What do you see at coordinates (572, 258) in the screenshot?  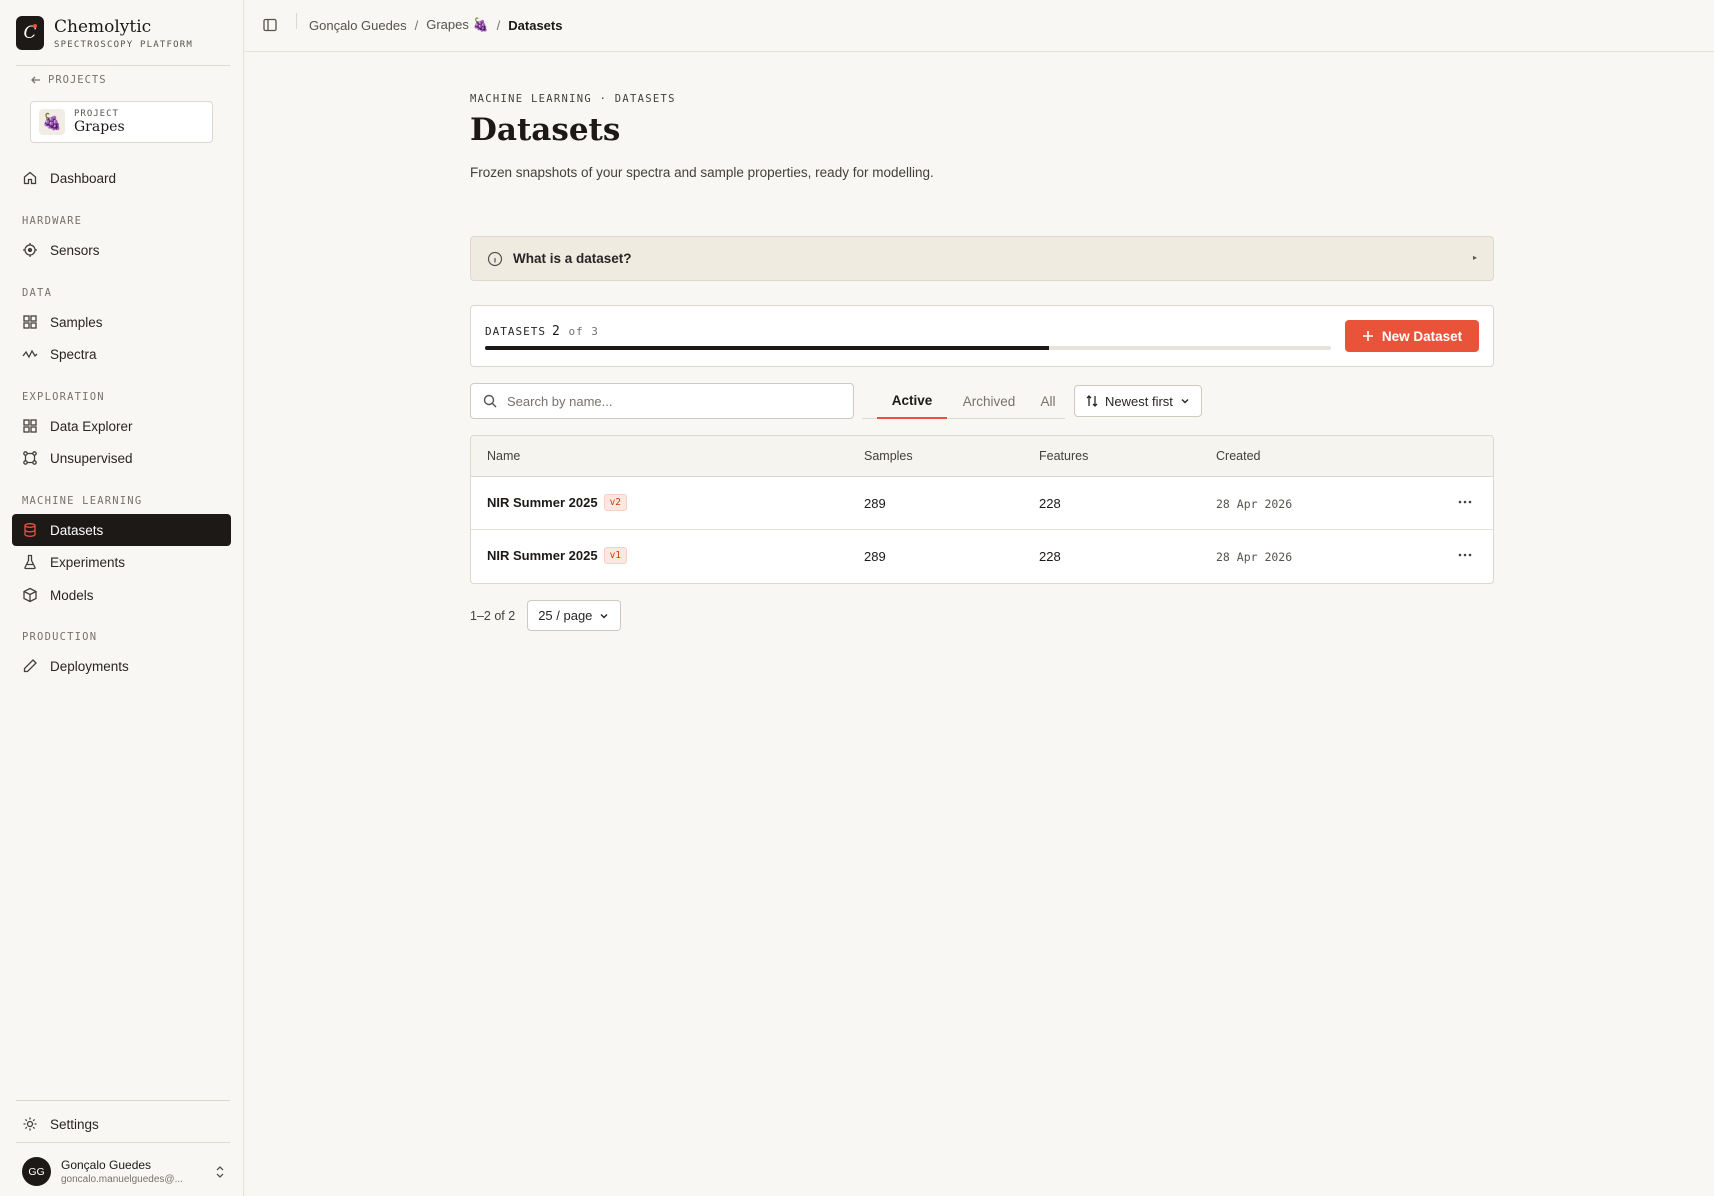 I see `info-label: What is a dataset?` at bounding box center [572, 258].